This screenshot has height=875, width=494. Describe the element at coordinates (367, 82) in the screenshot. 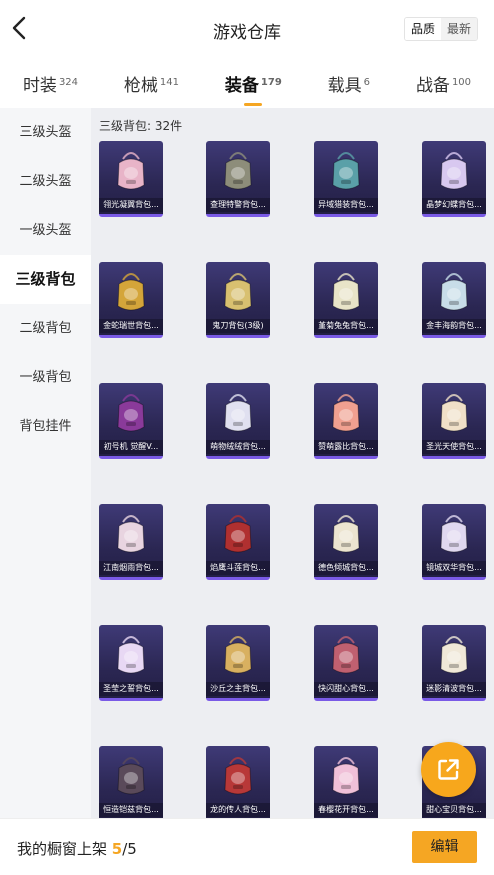

I see `tab-count: 6` at that location.